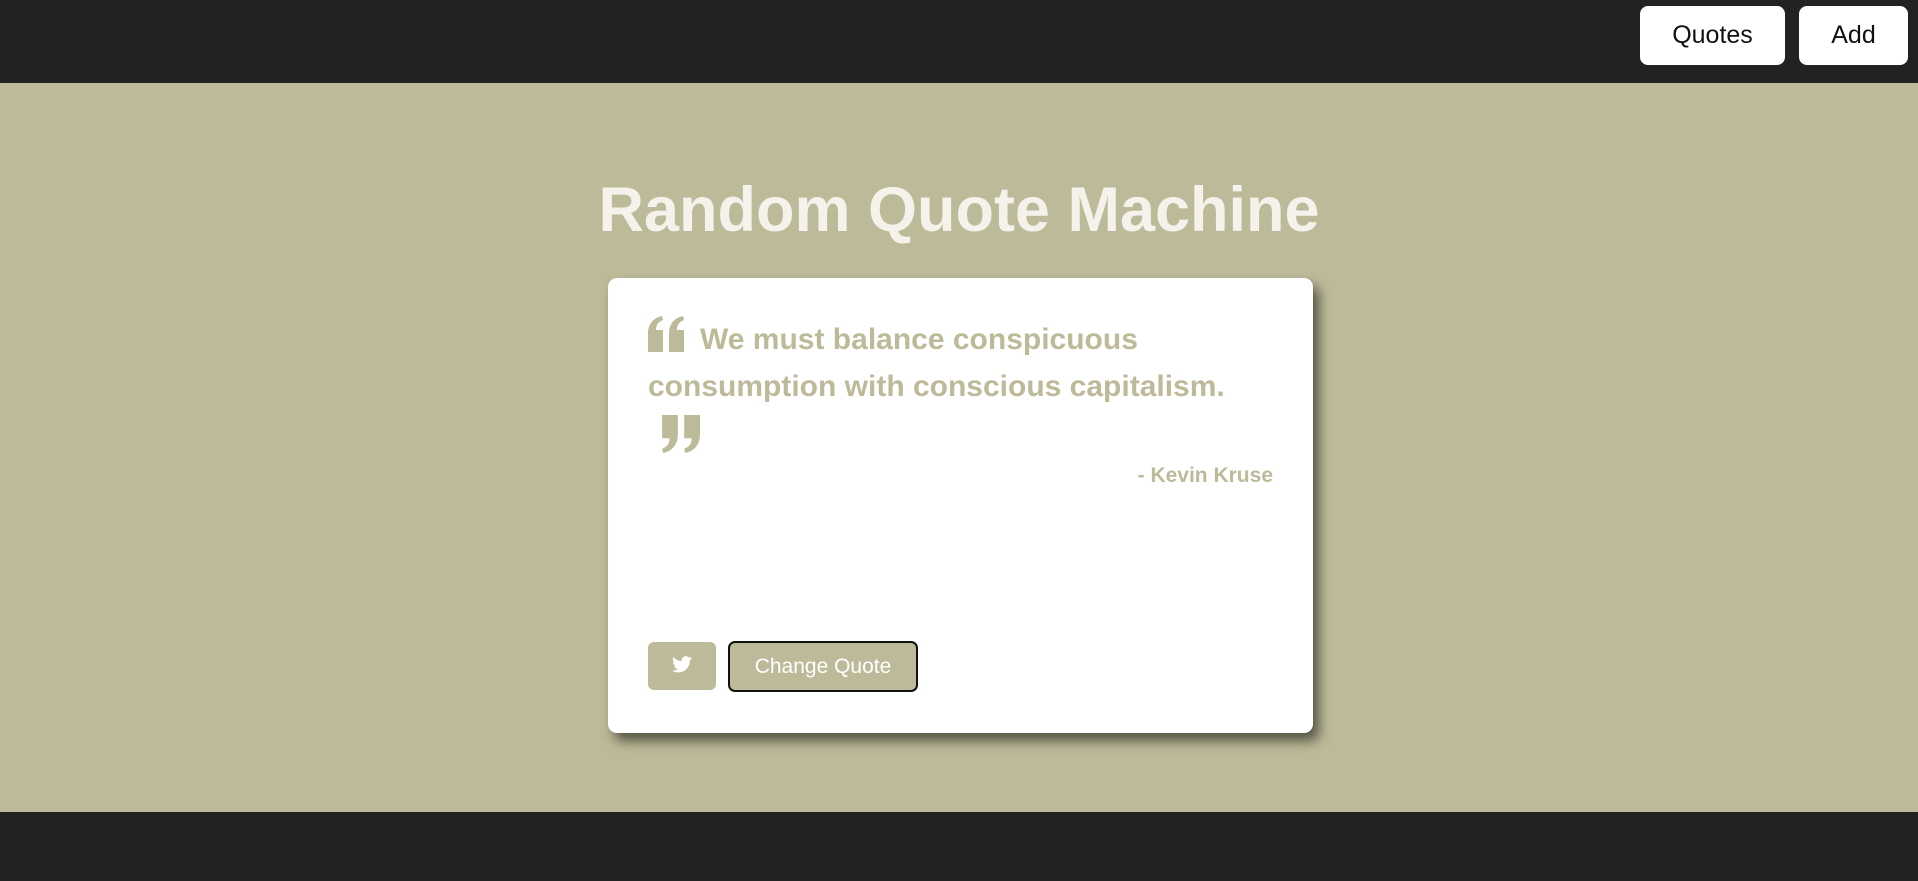  What do you see at coordinates (667, 340) in the screenshot?
I see `quote-left-icon` at bounding box center [667, 340].